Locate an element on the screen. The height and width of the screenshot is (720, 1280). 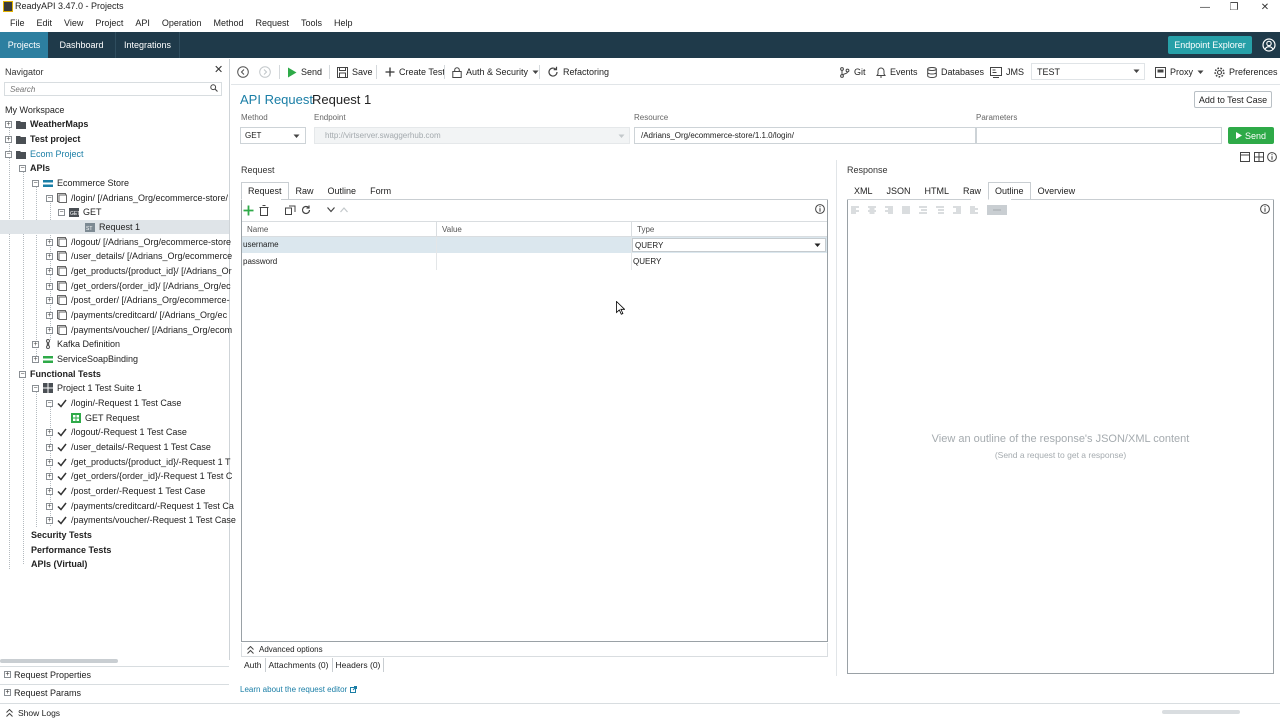
menu-request: Request is located at coordinates (272, 23).